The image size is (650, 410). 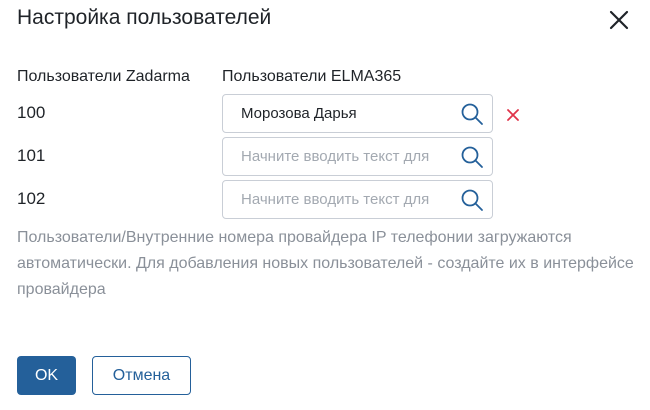 What do you see at coordinates (619, 20) in the screenshot?
I see `close-icon` at bounding box center [619, 20].